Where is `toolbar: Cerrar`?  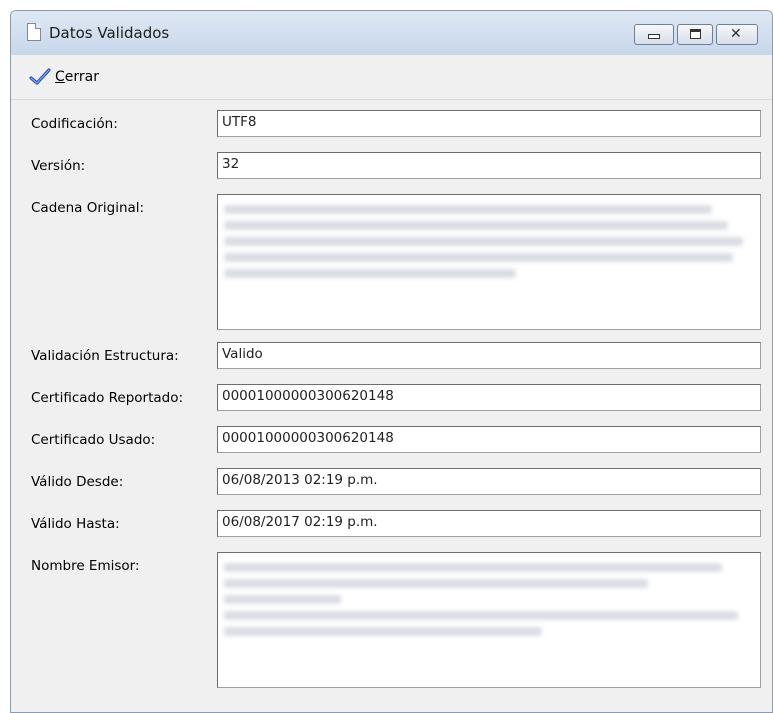 toolbar: Cerrar is located at coordinates (391, 77).